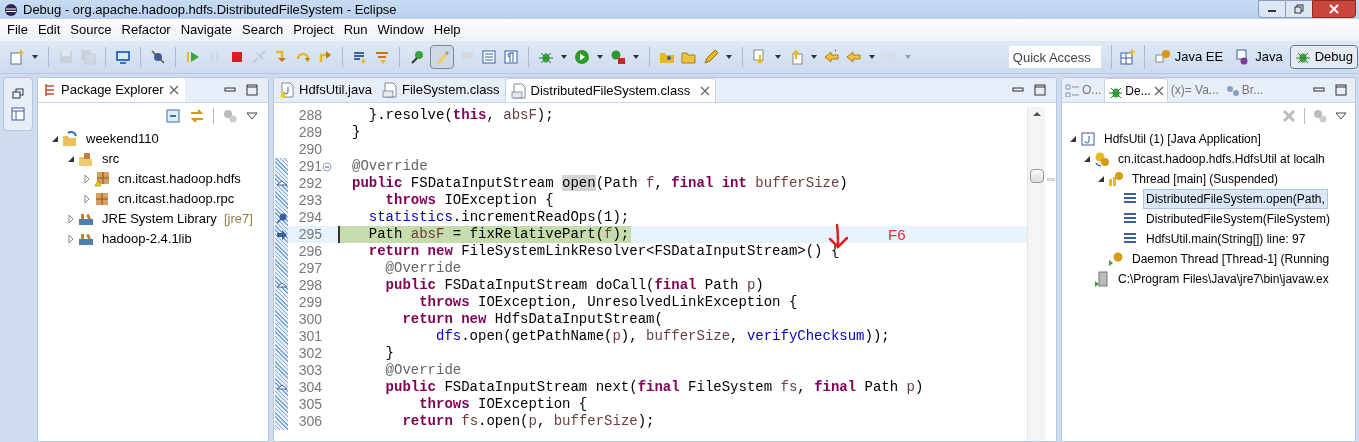 Image resolution: width=1359 pixels, height=442 pixels. Describe the element at coordinates (309, 251) in the screenshot. I see `line-number: 296` at that location.